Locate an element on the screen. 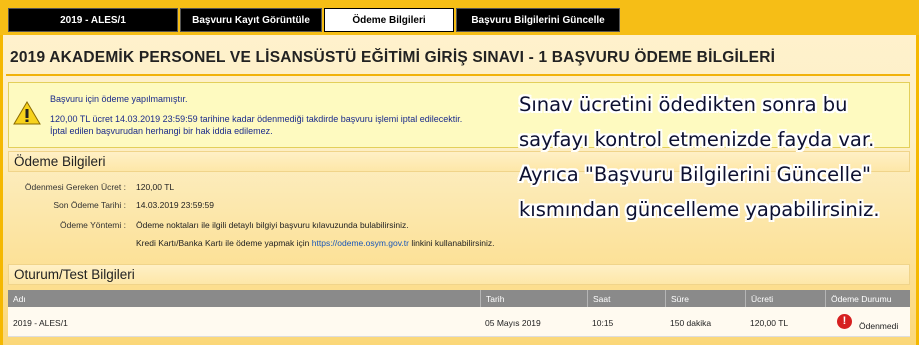 The width and height of the screenshot is (919, 345). col-payment-status: Ödeme Durumu is located at coordinates (867, 298).